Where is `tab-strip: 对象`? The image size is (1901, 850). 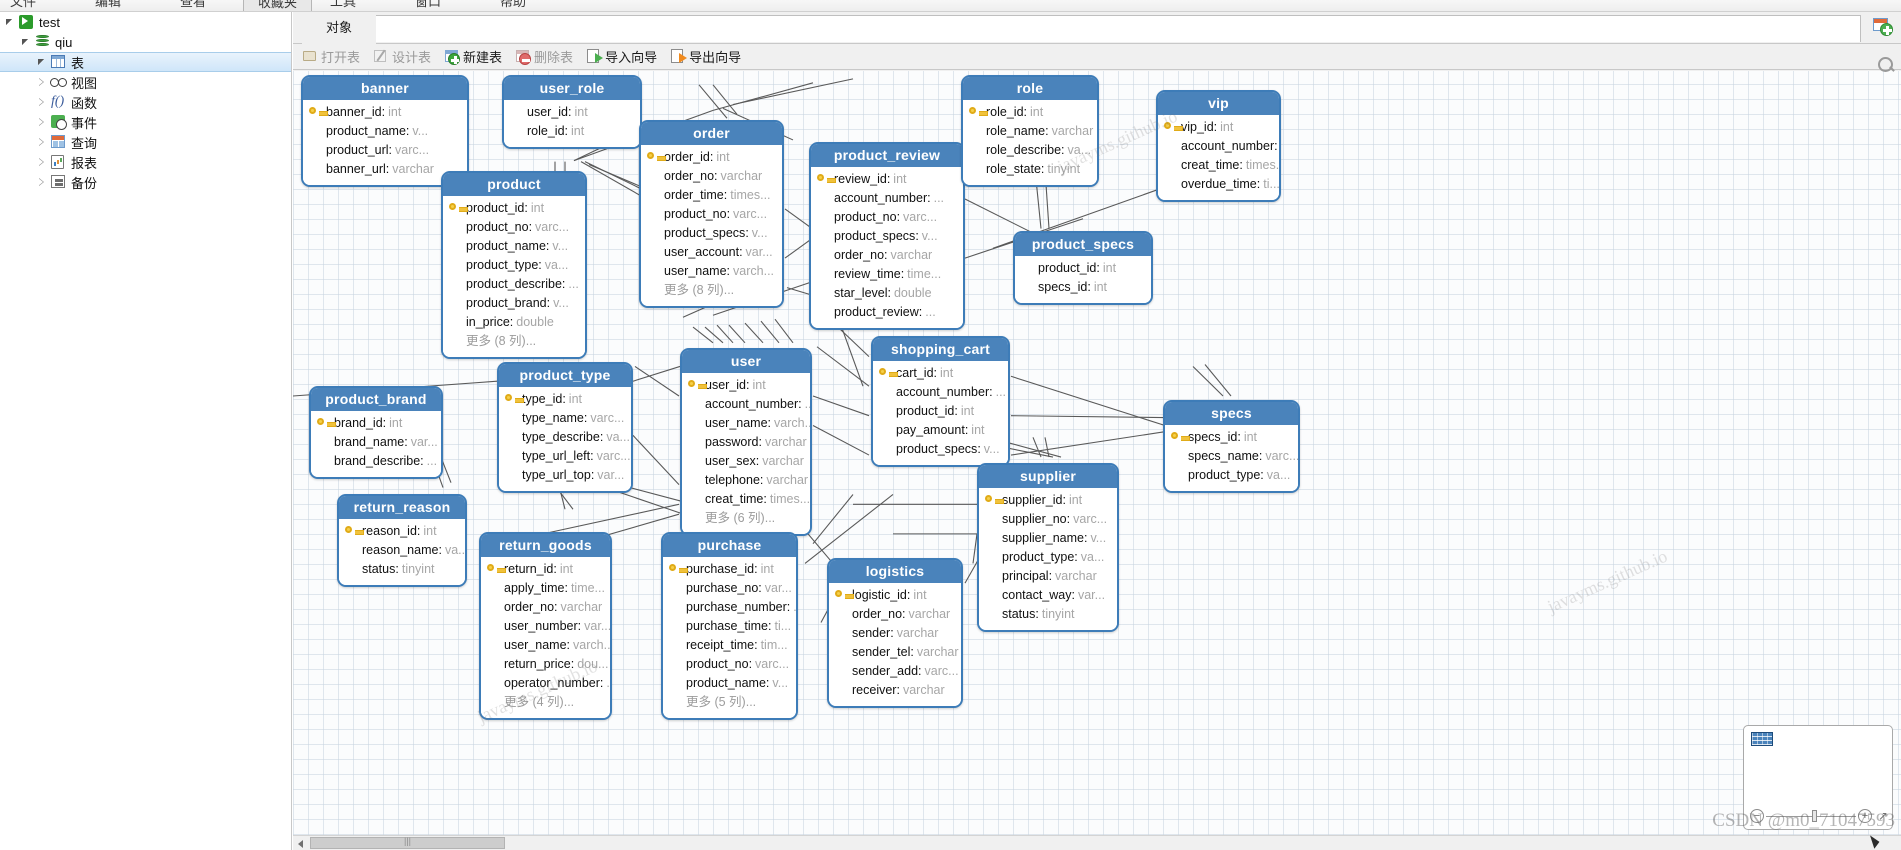
tab-strip: 对象 is located at coordinates (1097, 28).